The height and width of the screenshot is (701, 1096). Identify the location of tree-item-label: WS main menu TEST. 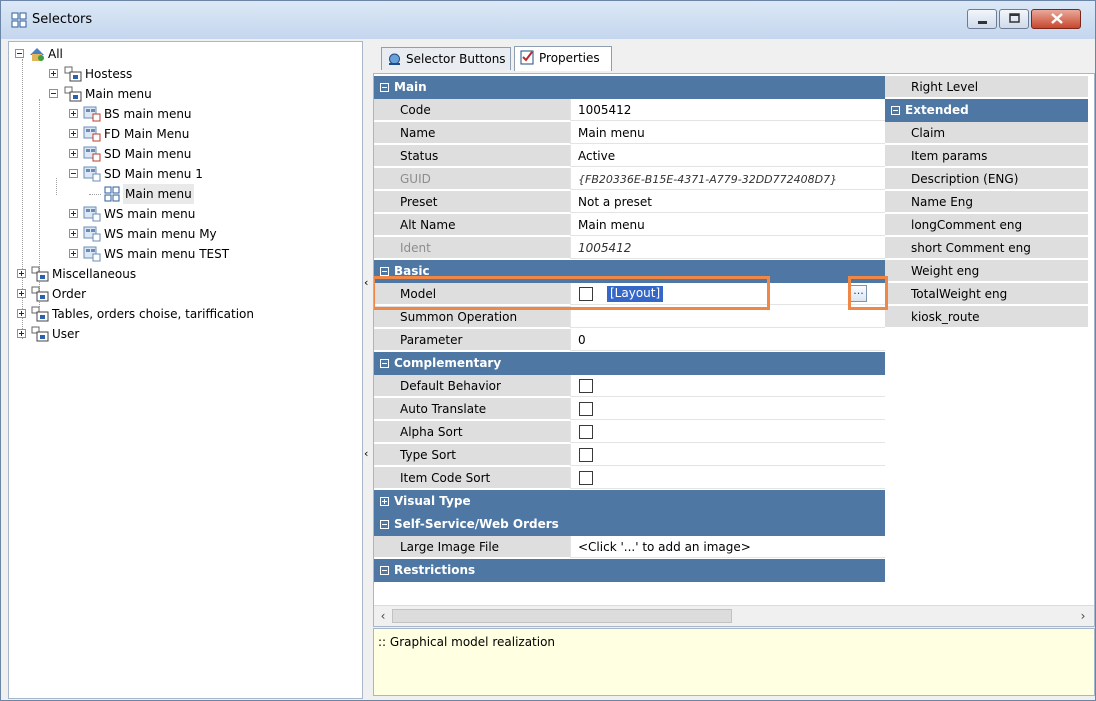
(167, 254).